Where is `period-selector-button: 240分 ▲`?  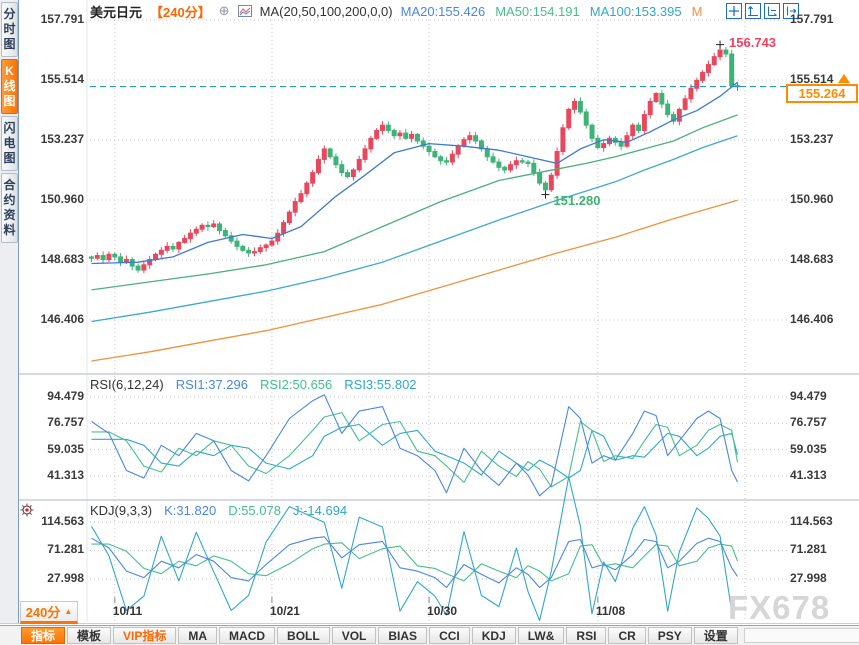
period-selector-button: 240分 ▲ is located at coordinates (49, 612).